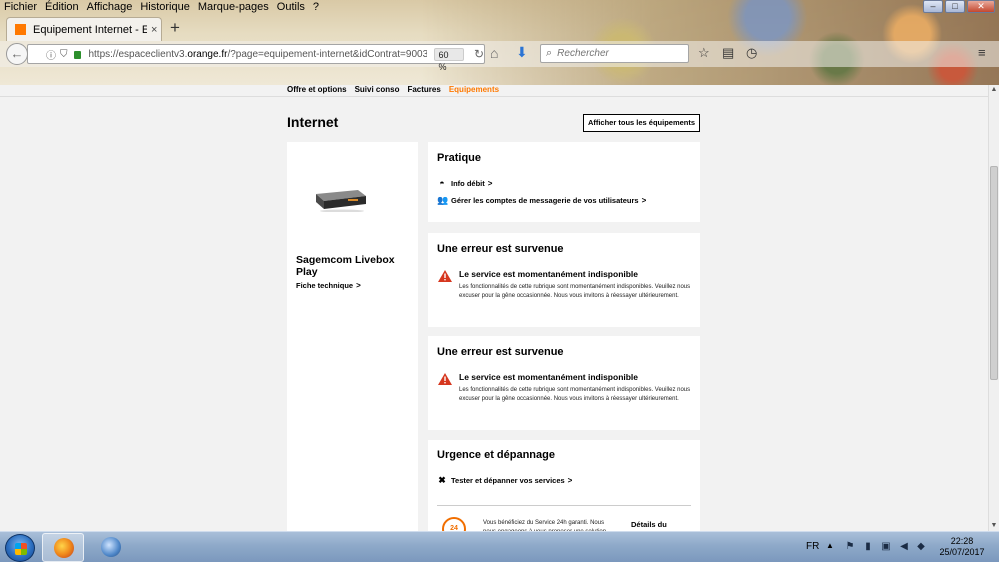  I want to click on taskbar-firefox, so click(63, 547).